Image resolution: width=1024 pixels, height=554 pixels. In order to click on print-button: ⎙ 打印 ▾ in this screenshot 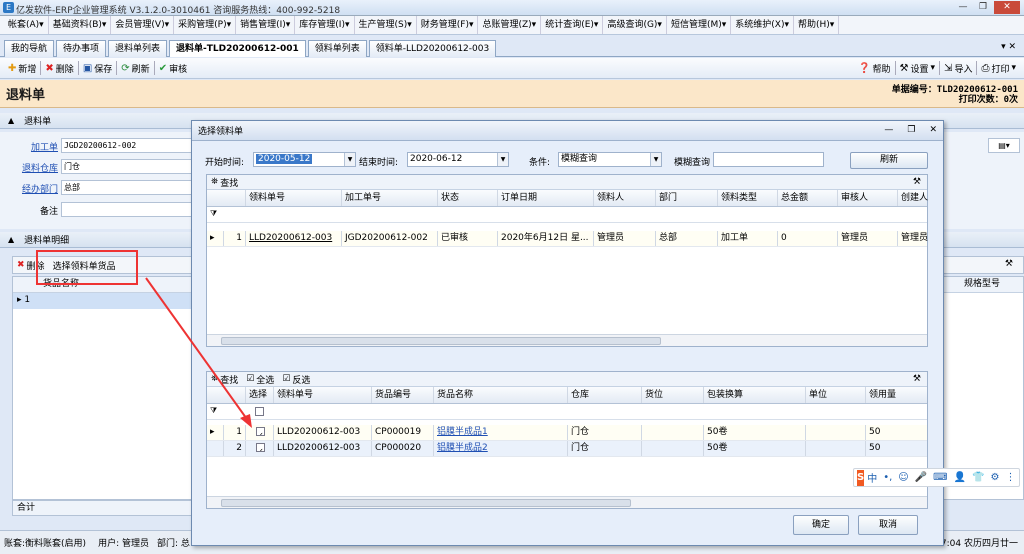, I will do `click(998, 68)`.